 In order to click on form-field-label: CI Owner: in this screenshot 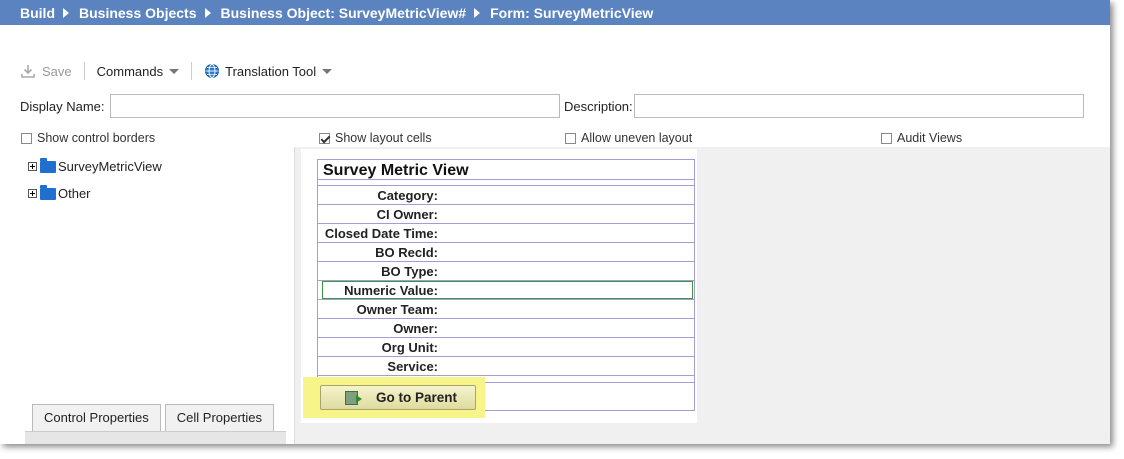, I will do `click(378, 214)`.